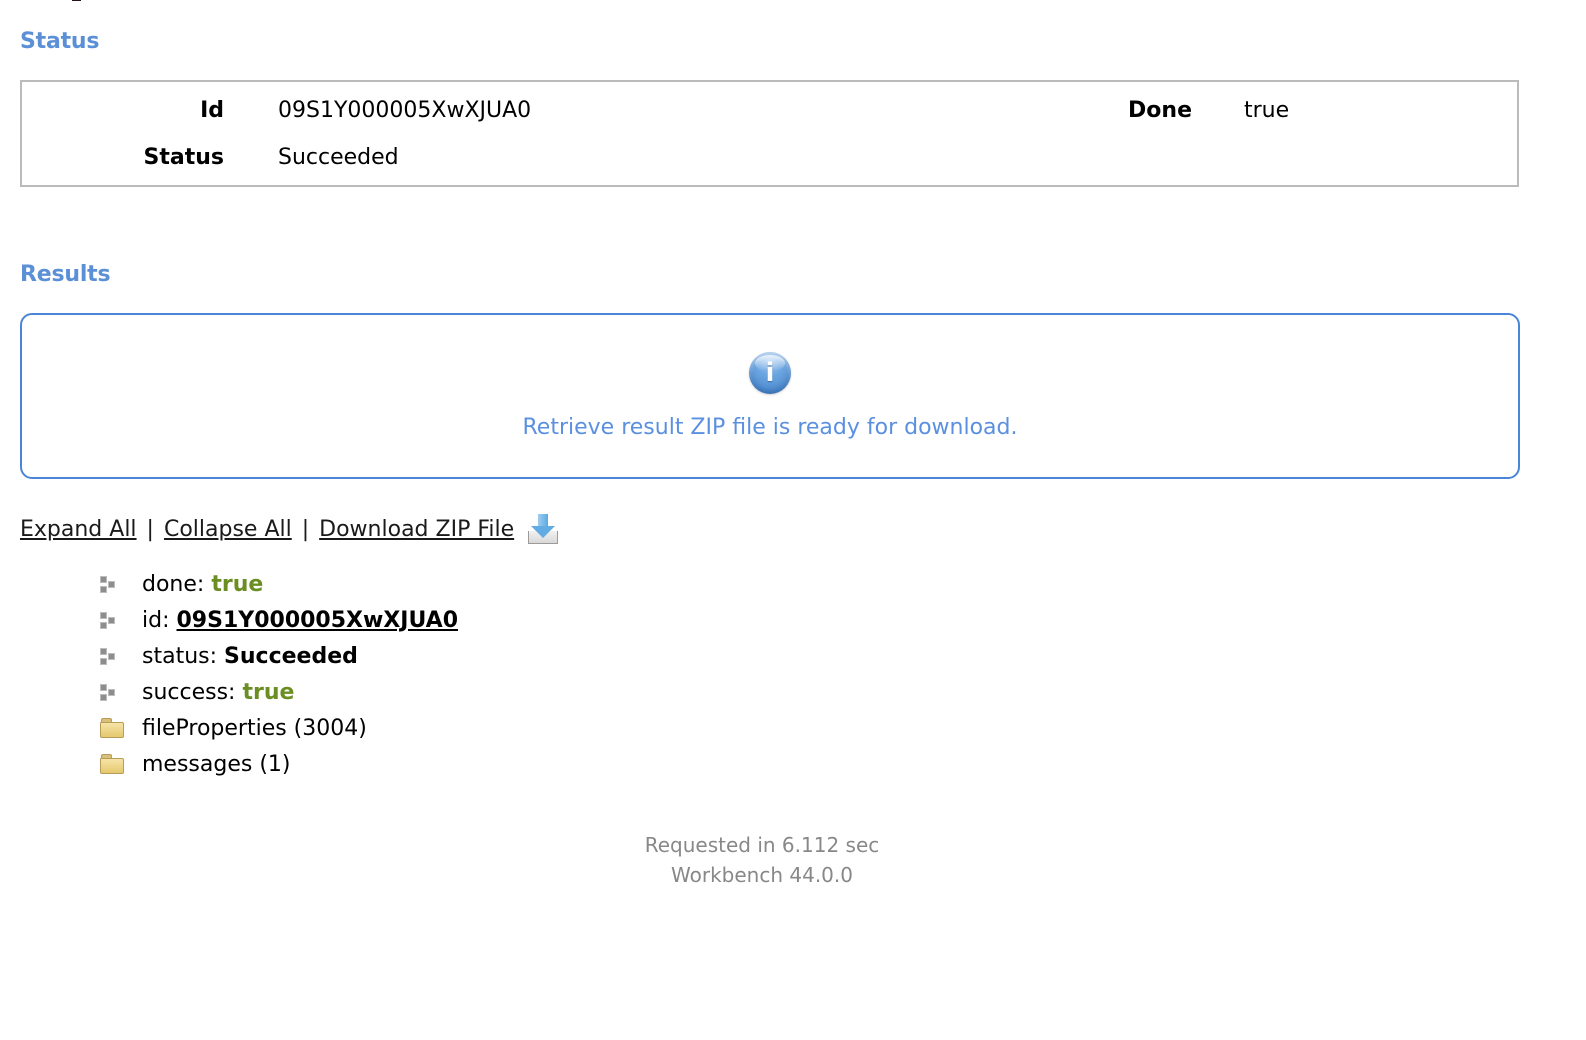 The image size is (1586, 1040). I want to click on list-item: id: 09S1Y000005XwXJUA0, so click(279, 620).